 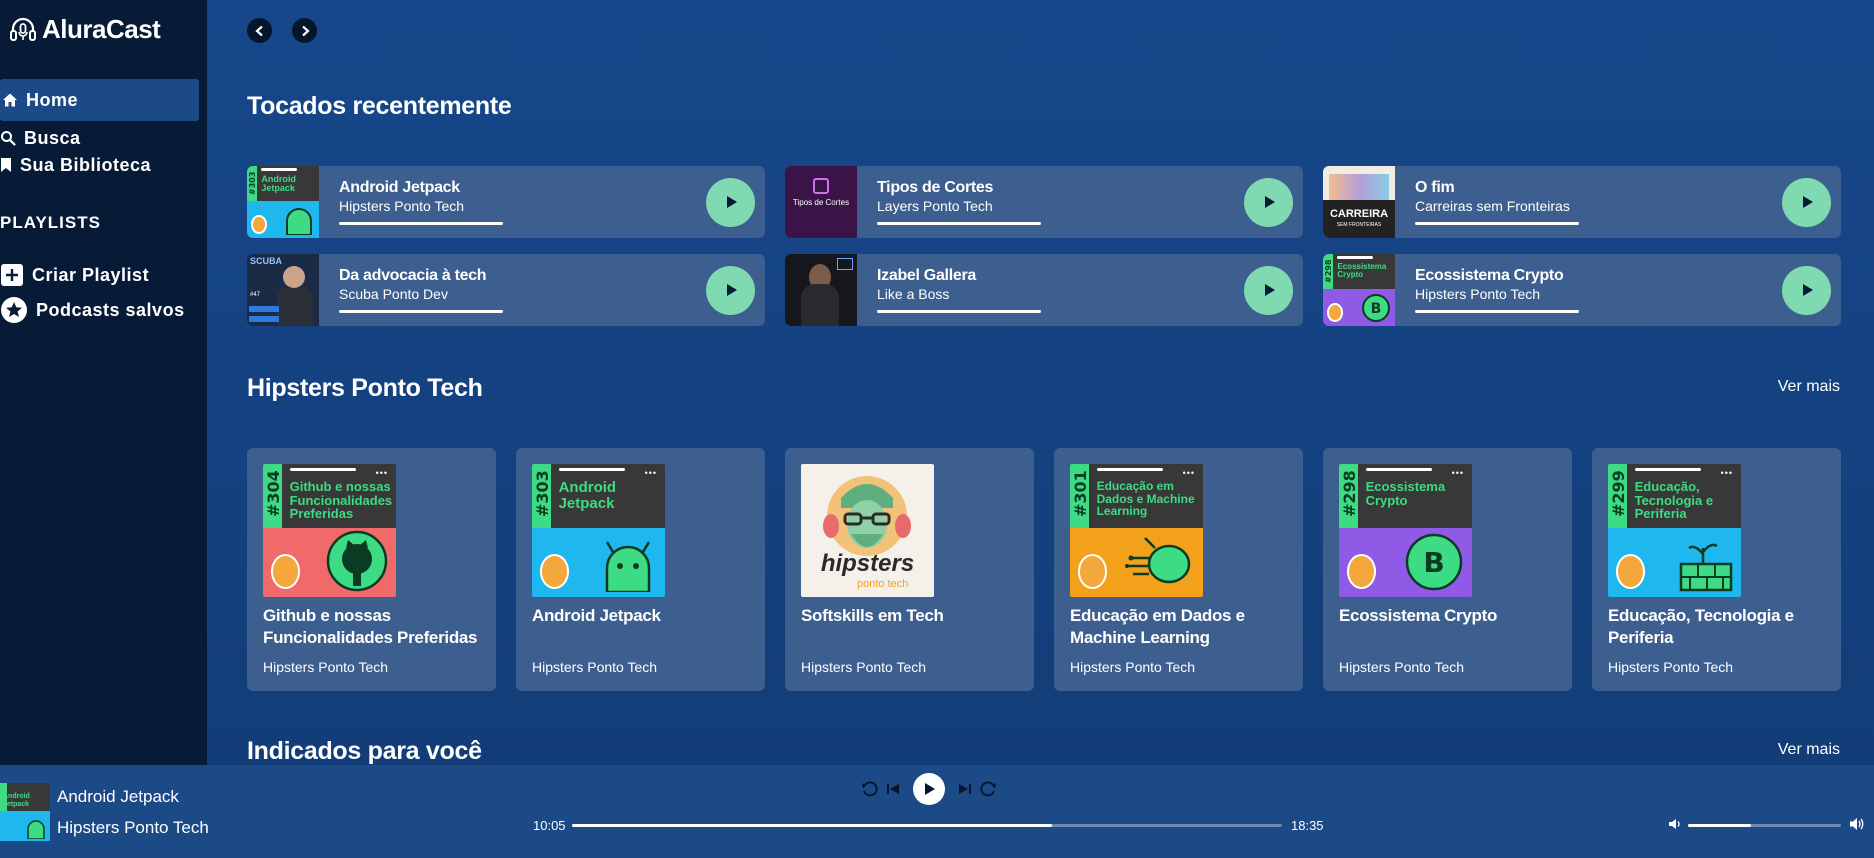 What do you see at coordinates (1158, 559) in the screenshot?
I see `brain-chip-icon` at bounding box center [1158, 559].